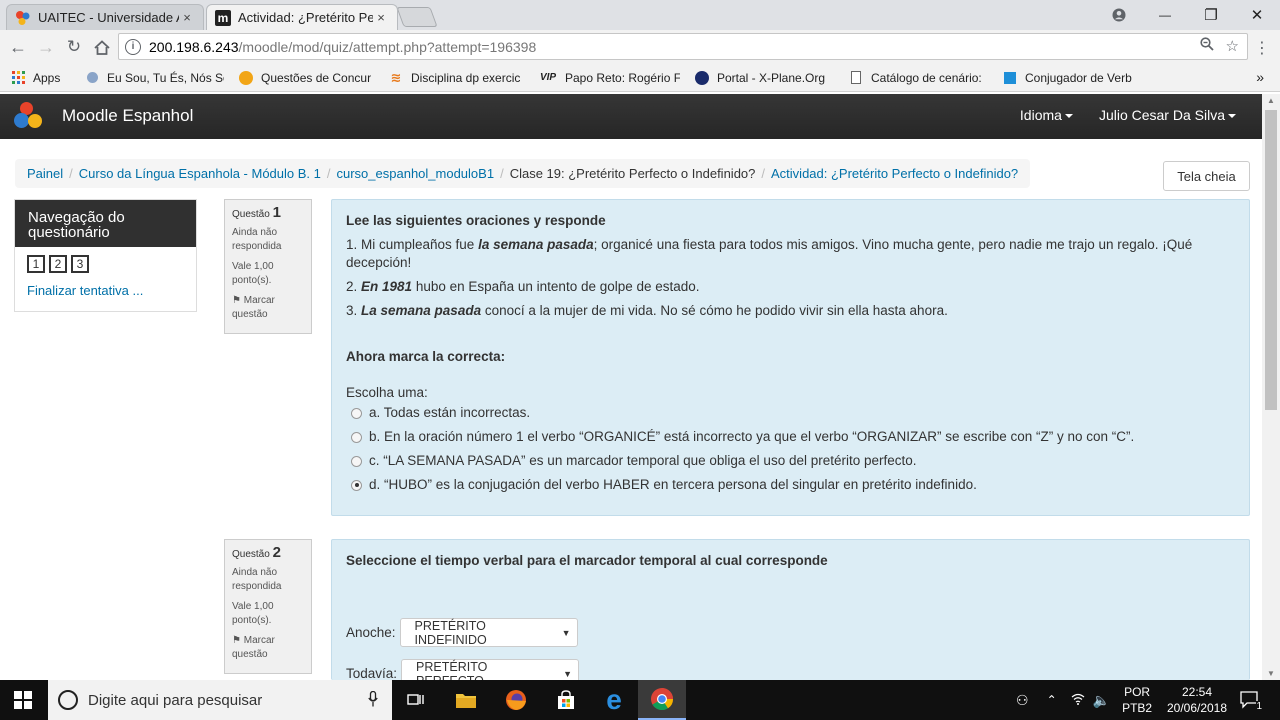 The width and height of the screenshot is (1280, 720). I want to click on firefox-icon, so click(516, 700).